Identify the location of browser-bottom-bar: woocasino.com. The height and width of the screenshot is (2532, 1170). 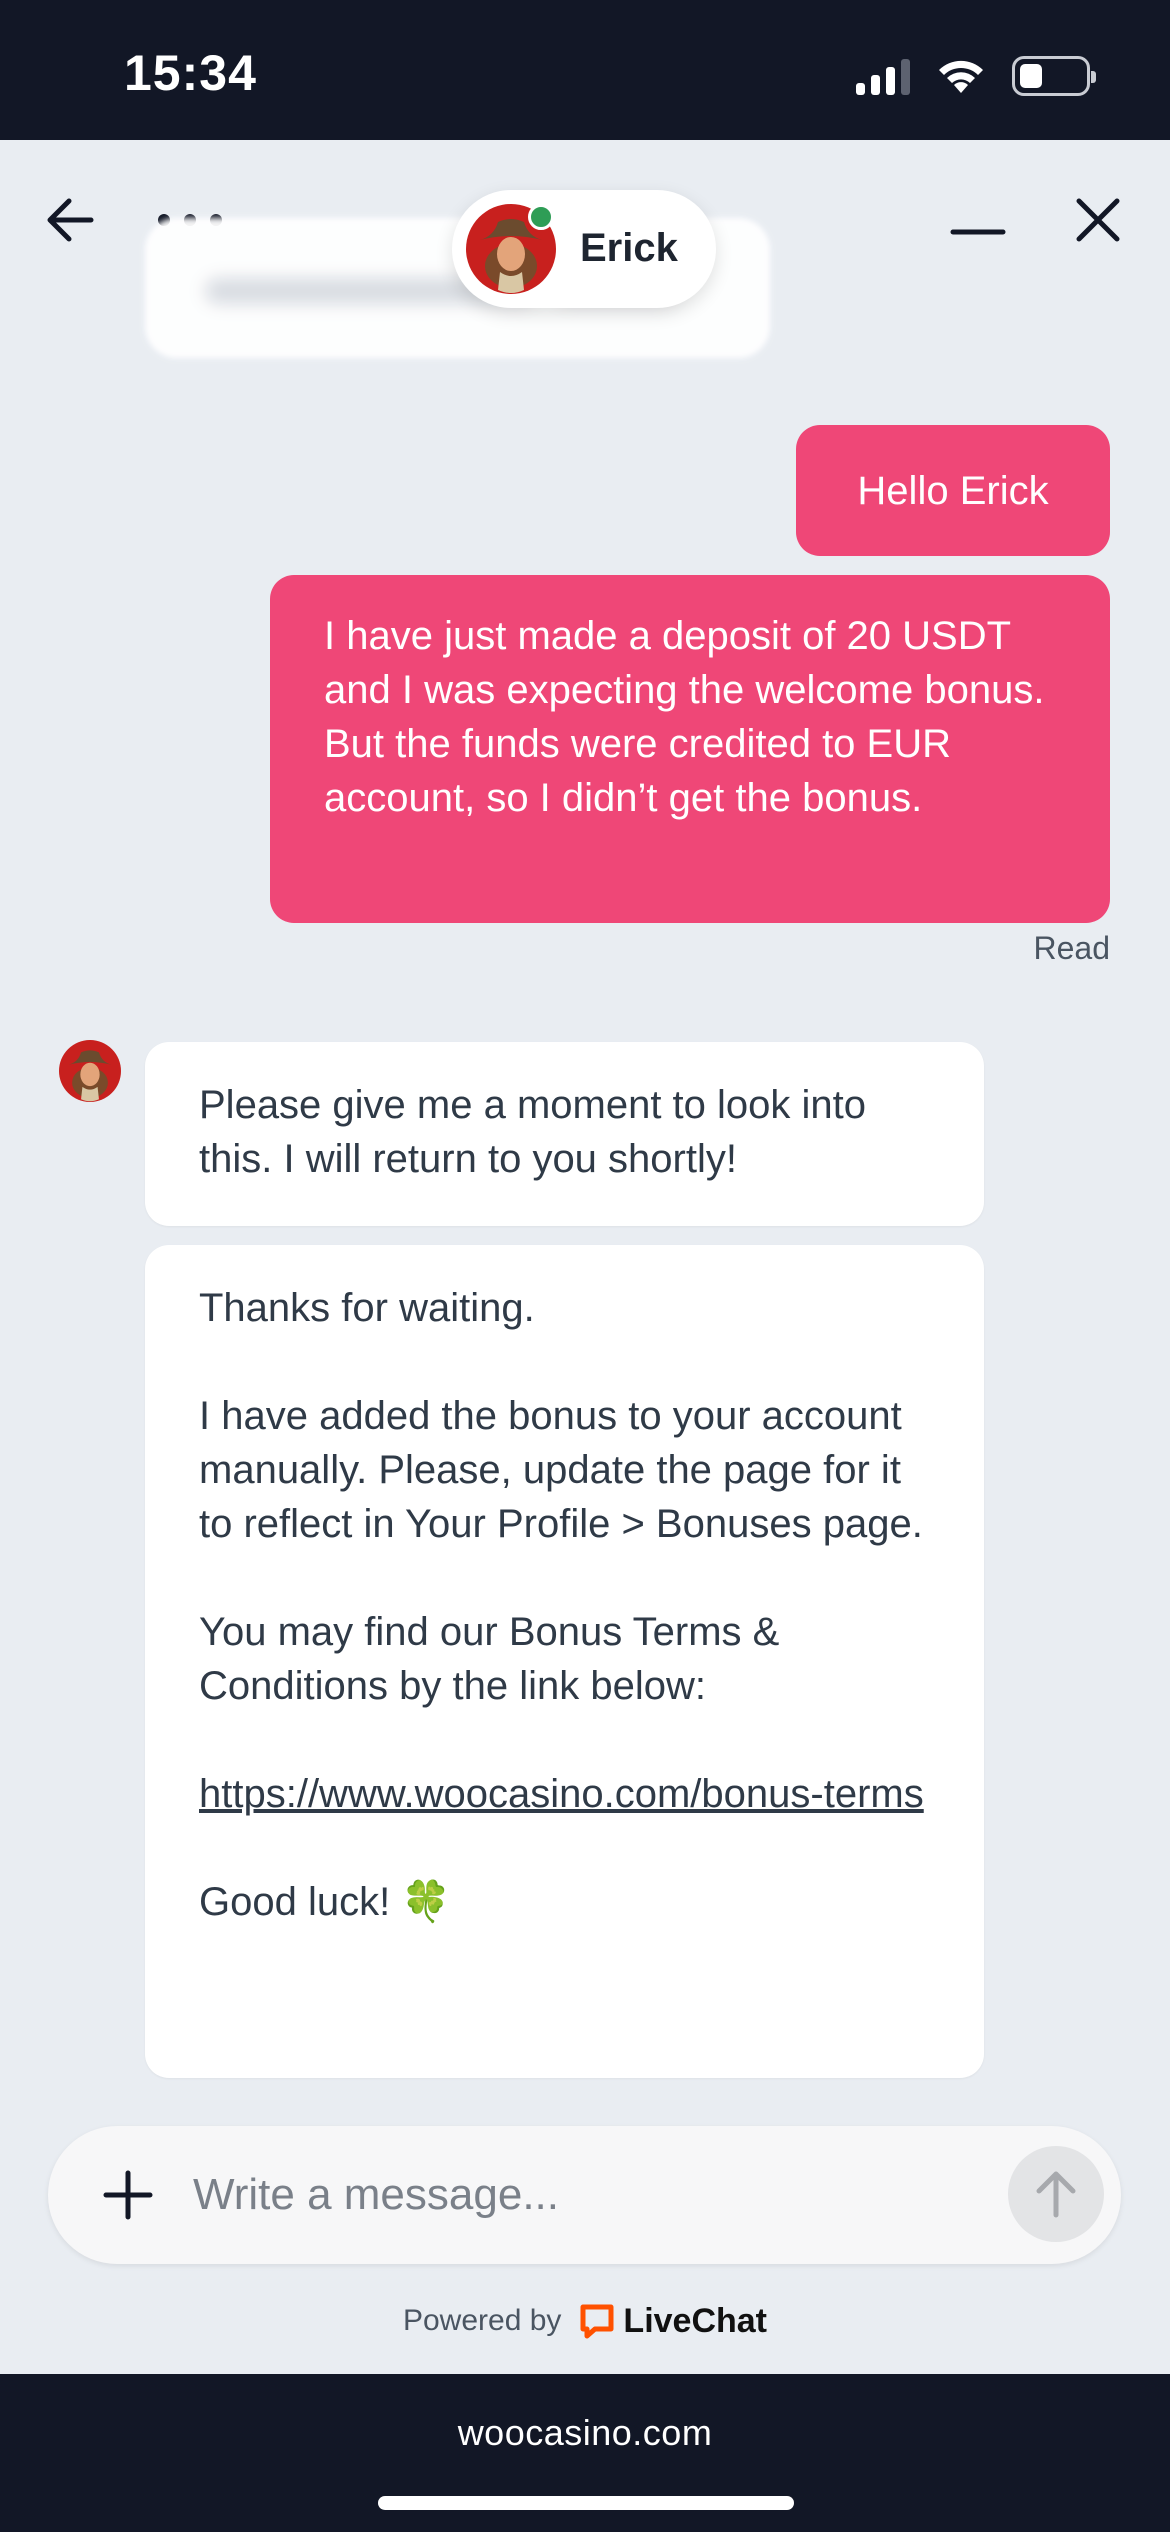
(585, 2453).